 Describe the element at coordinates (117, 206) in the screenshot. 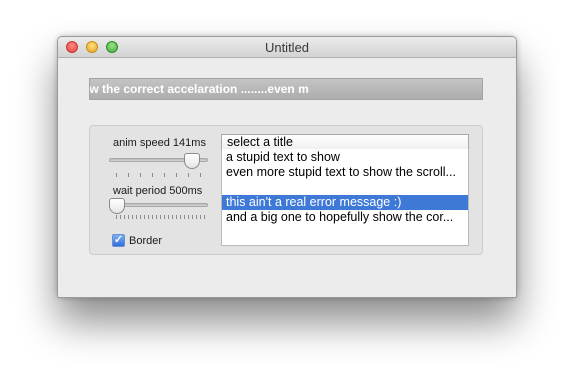

I see `wait-period-slider-knob` at that location.